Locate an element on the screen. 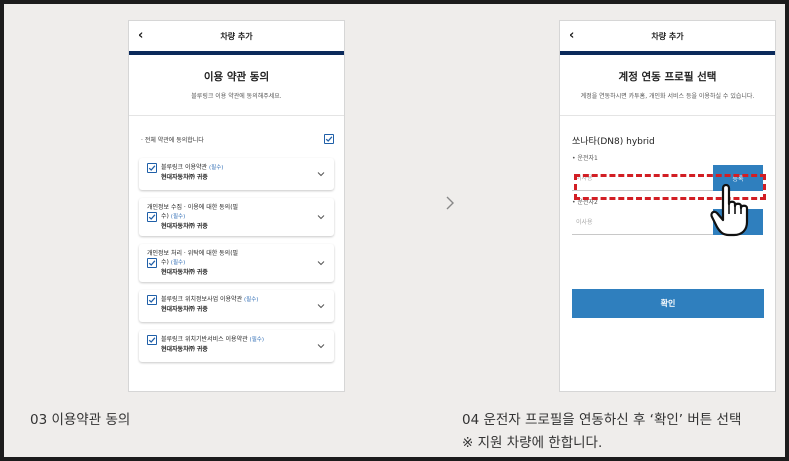 The width and height of the screenshot is (789, 461). step4-note: ※ 지원 차량에 한합니다. is located at coordinates (532, 443).